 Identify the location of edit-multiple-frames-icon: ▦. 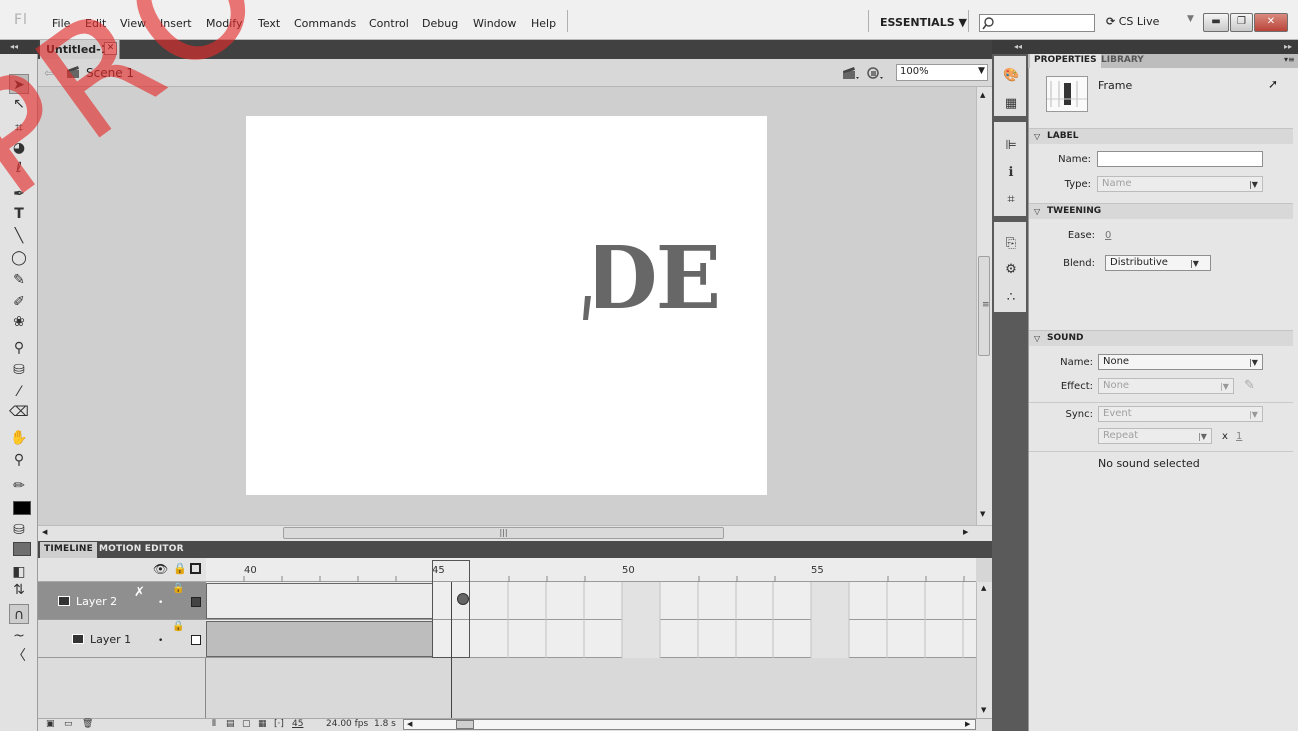
(262, 724).